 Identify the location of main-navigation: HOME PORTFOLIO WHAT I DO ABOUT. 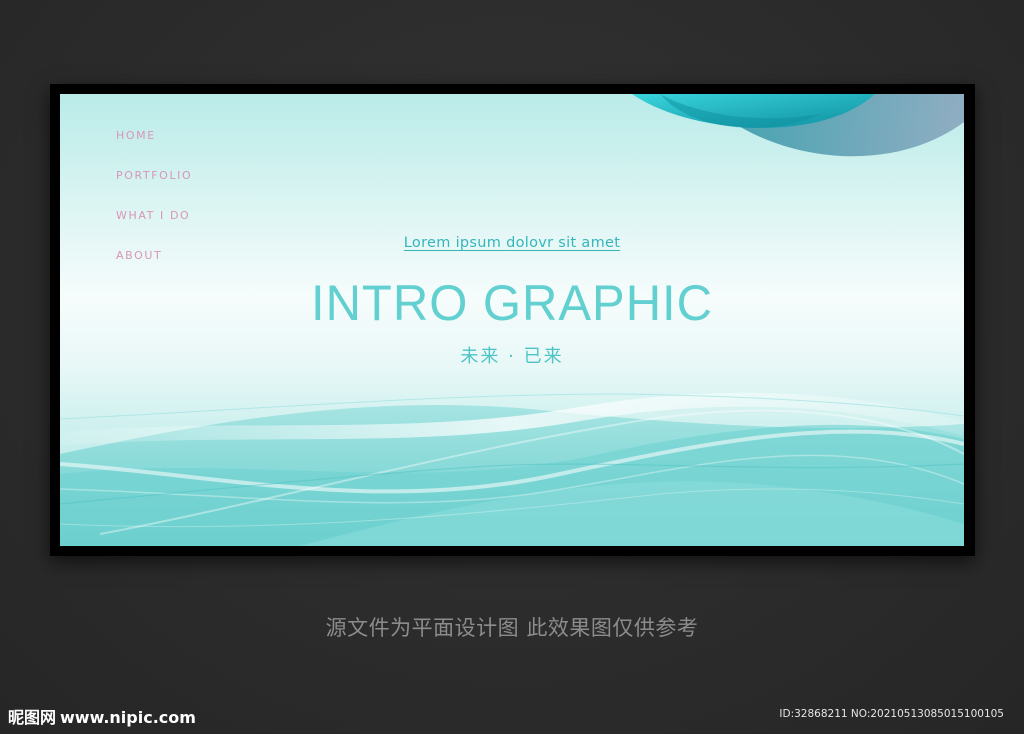
(154, 208).